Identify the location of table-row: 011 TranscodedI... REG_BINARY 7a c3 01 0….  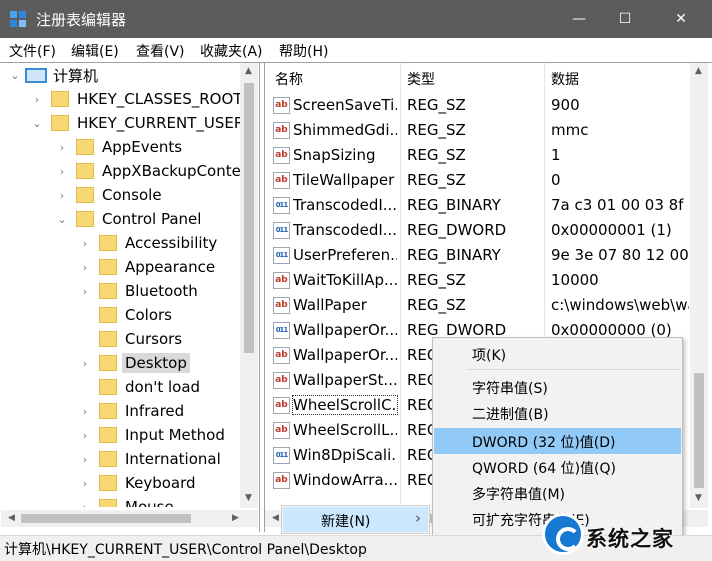
(477, 205).